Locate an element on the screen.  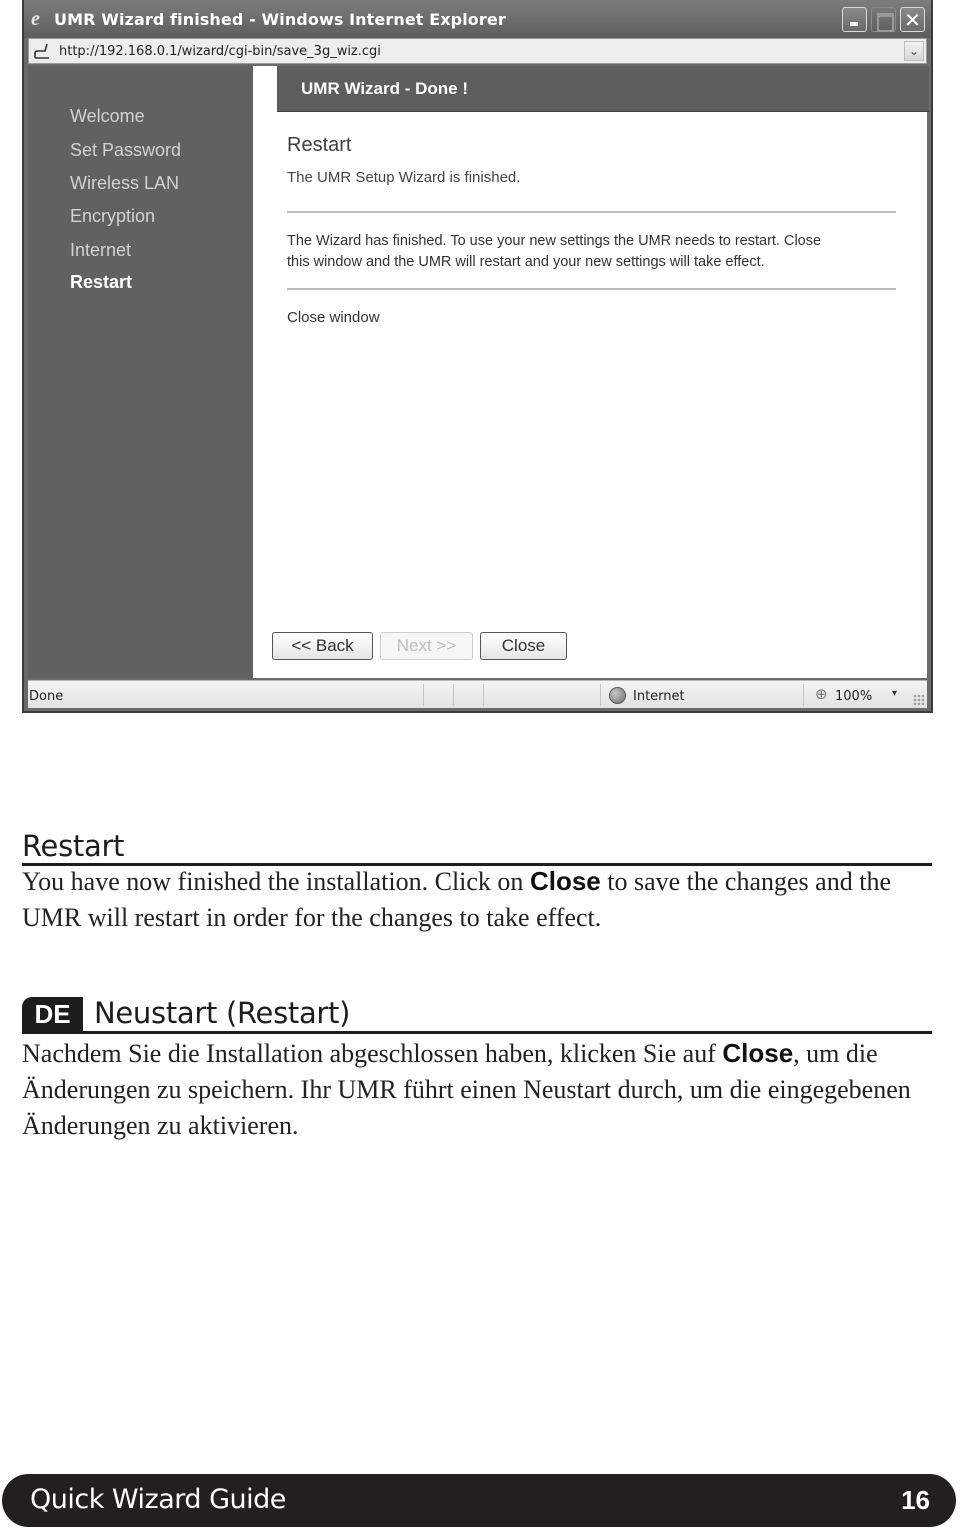
zoom-icon: ⊕ is located at coordinates (821, 694).